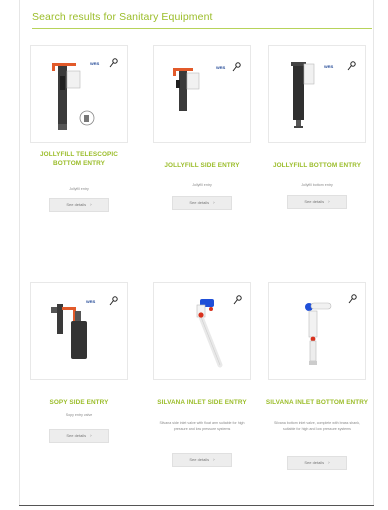  Describe the element at coordinates (196, 505) in the screenshot. I see `footer-divider` at that location.